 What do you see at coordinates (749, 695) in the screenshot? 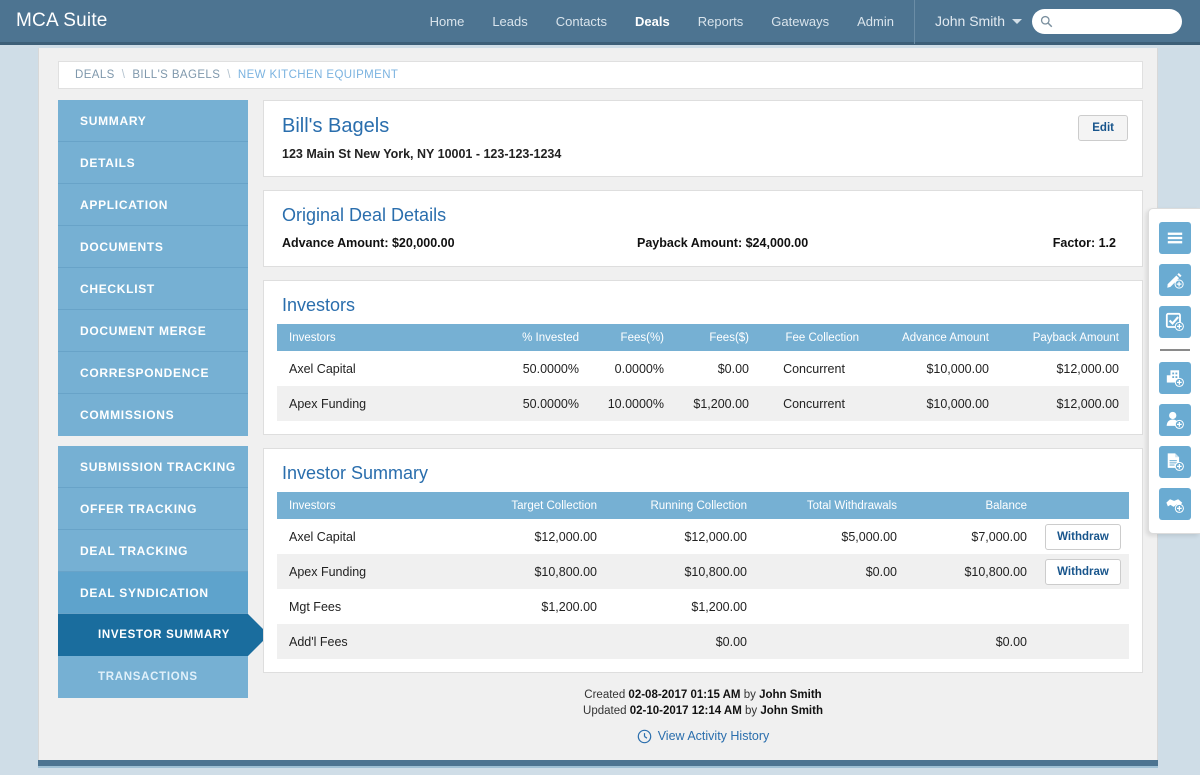
I see `created-by-prefix: by` at bounding box center [749, 695].